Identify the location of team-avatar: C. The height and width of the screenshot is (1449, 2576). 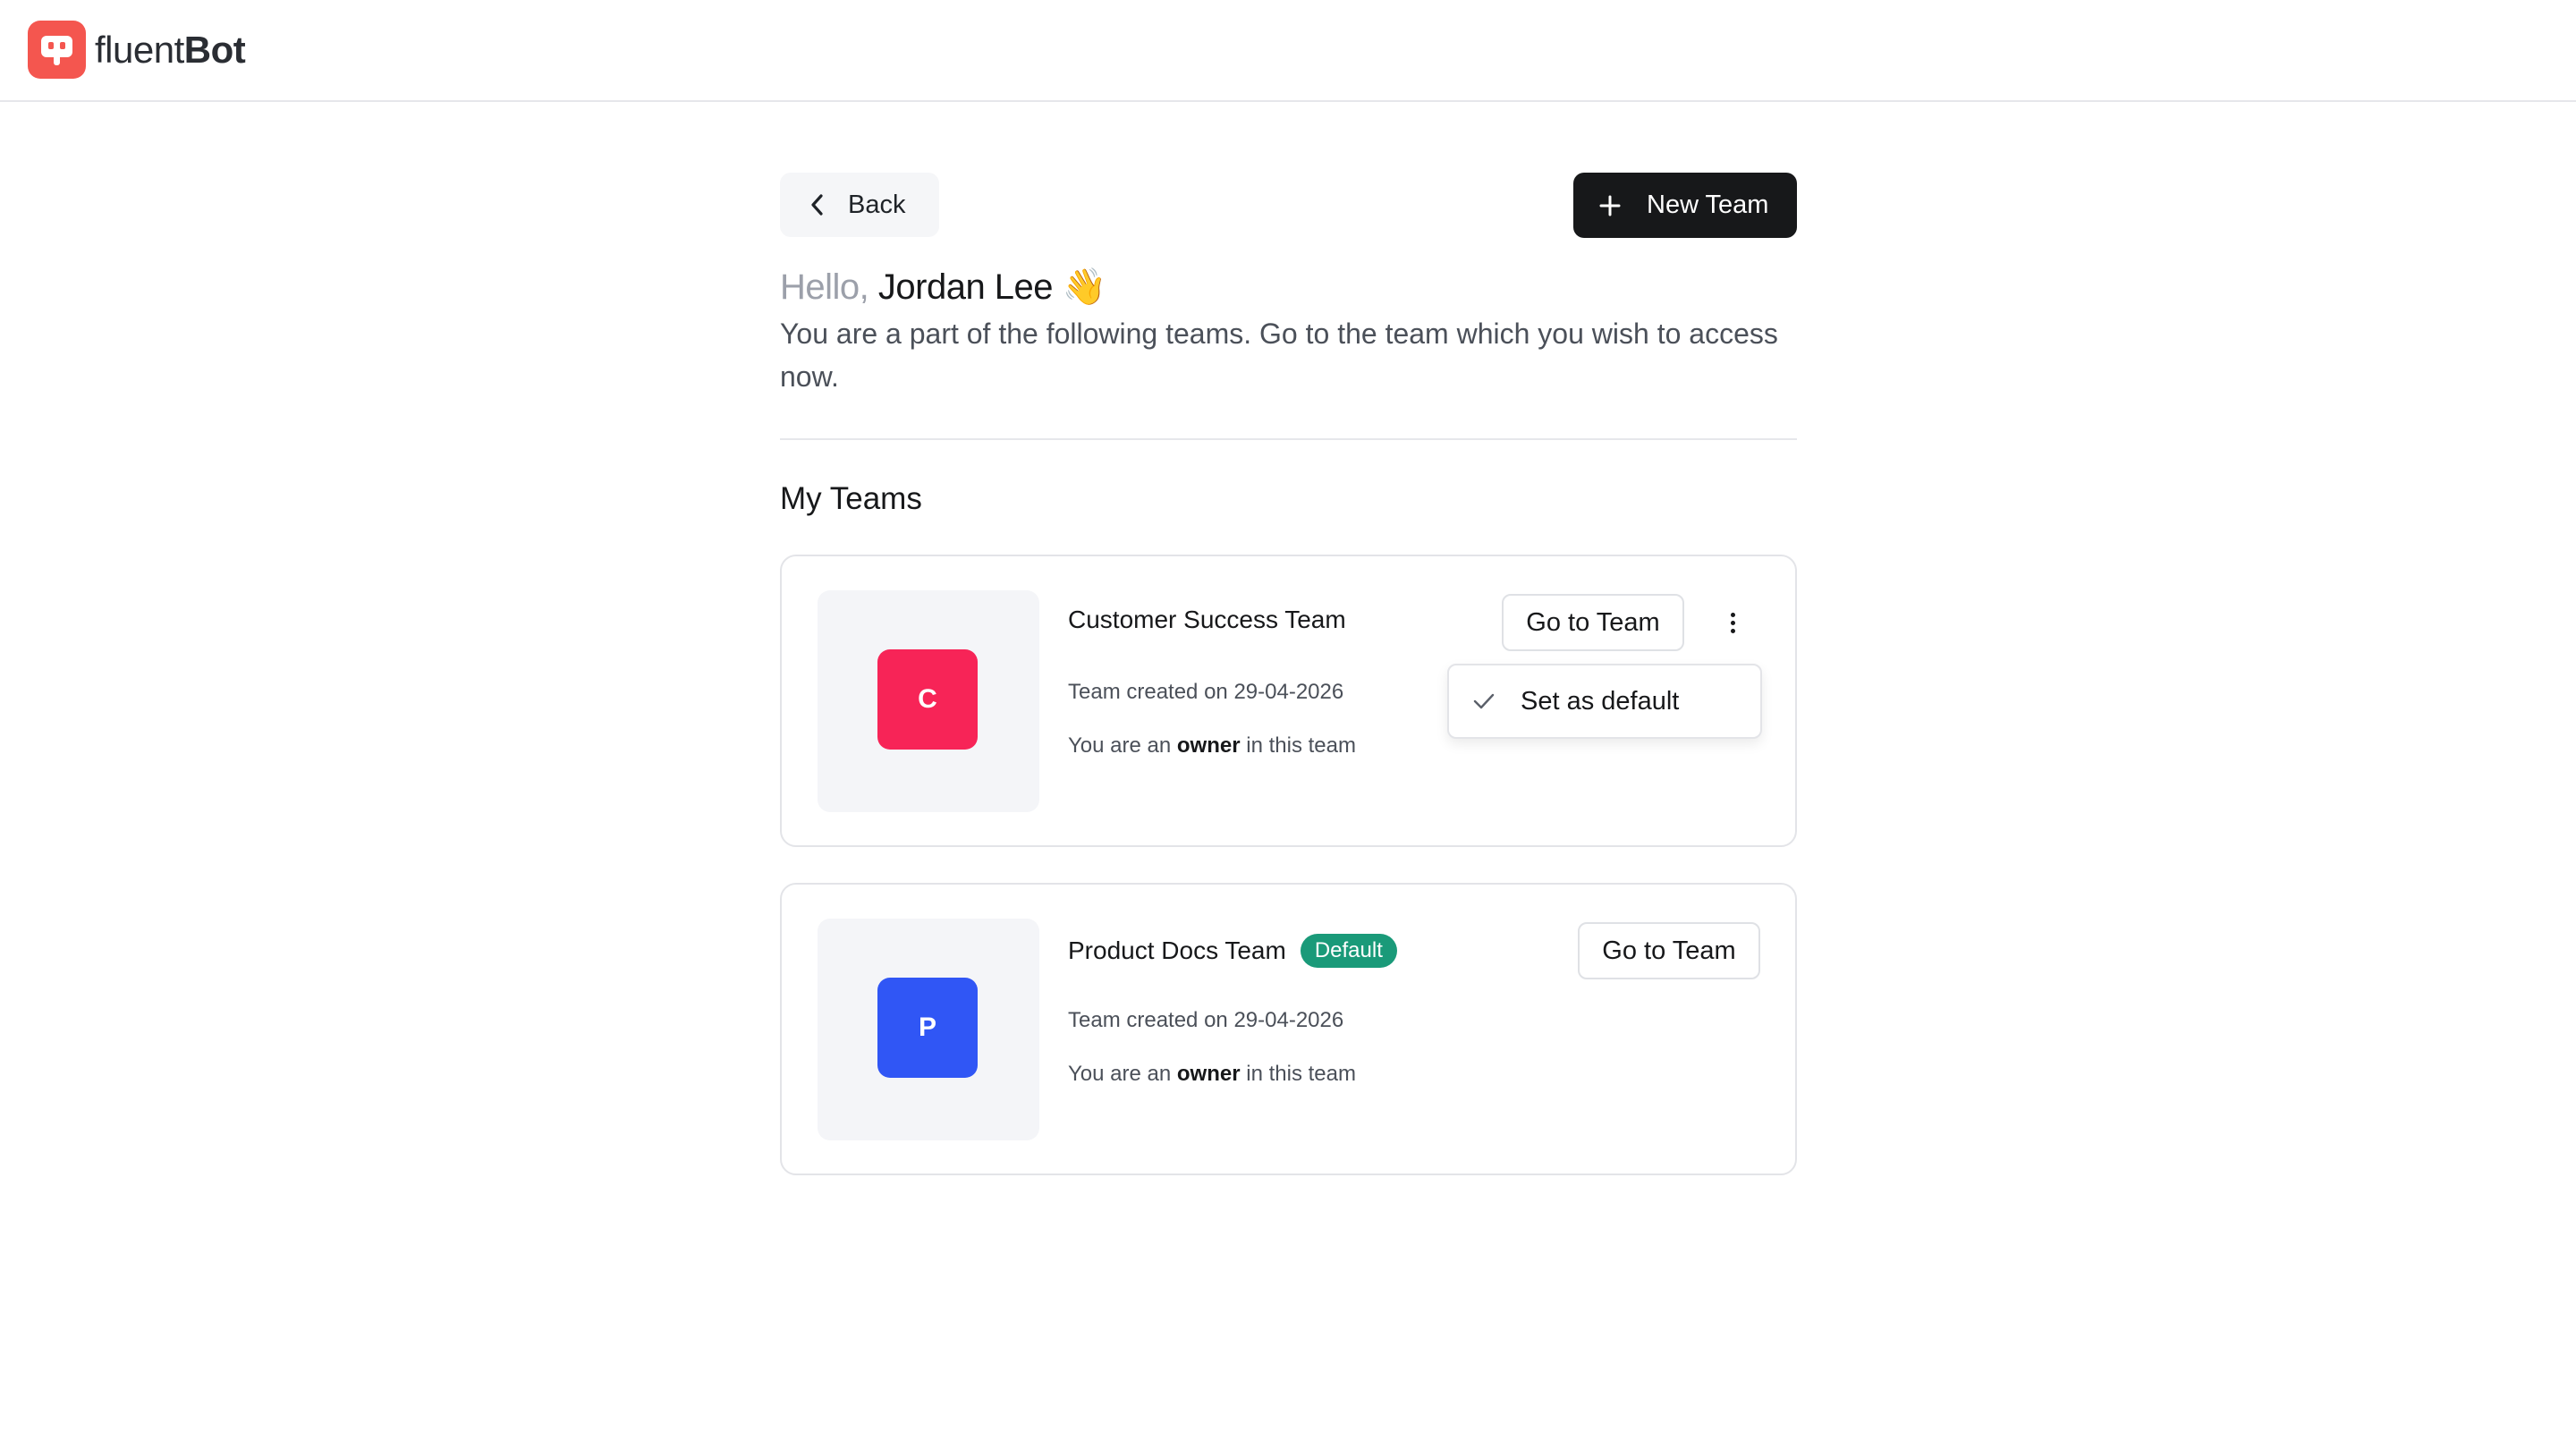
(927, 699).